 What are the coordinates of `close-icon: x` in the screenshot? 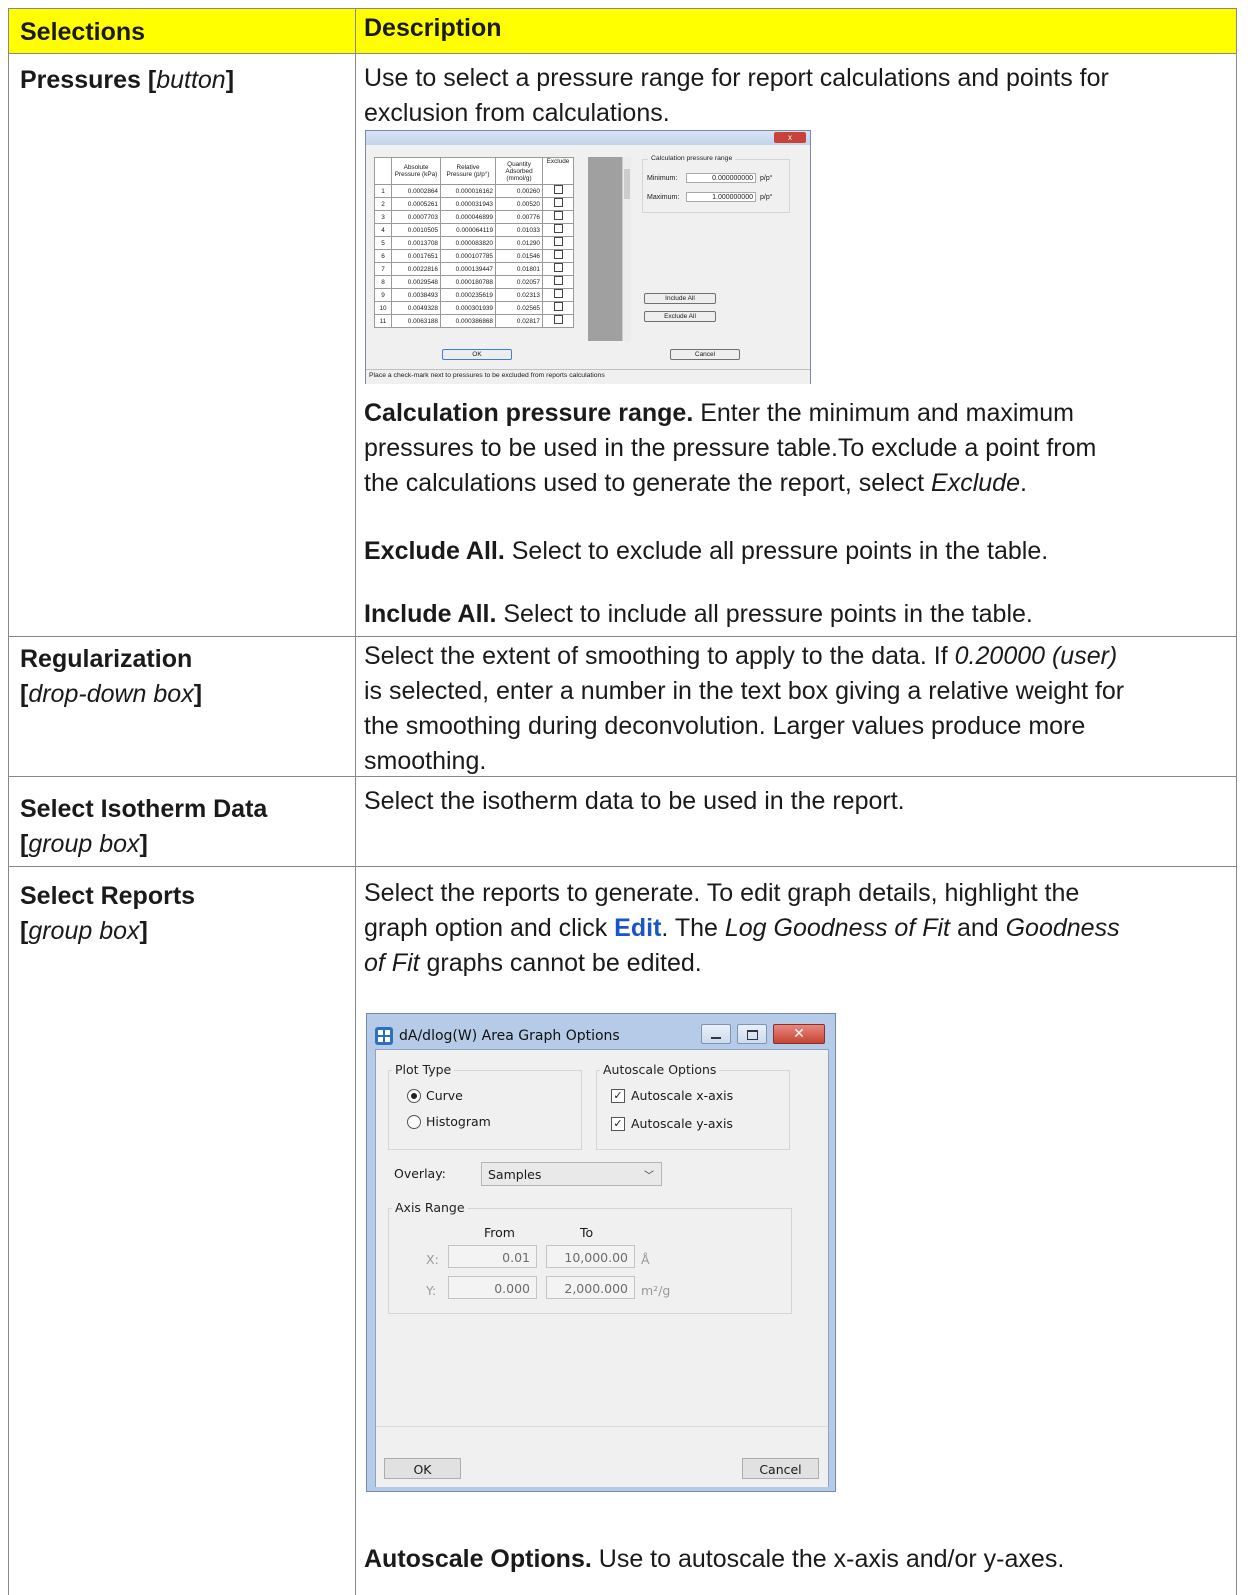 It's located at (790, 137).